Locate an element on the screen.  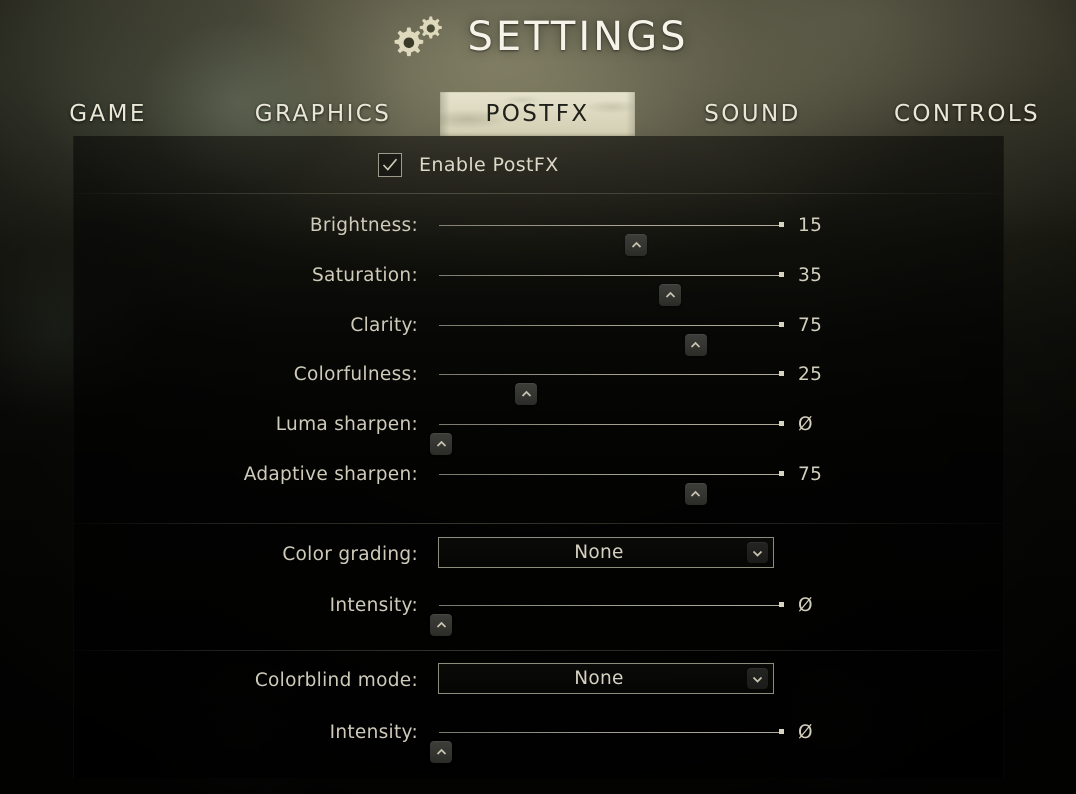
slider-brightness is located at coordinates (611, 237).